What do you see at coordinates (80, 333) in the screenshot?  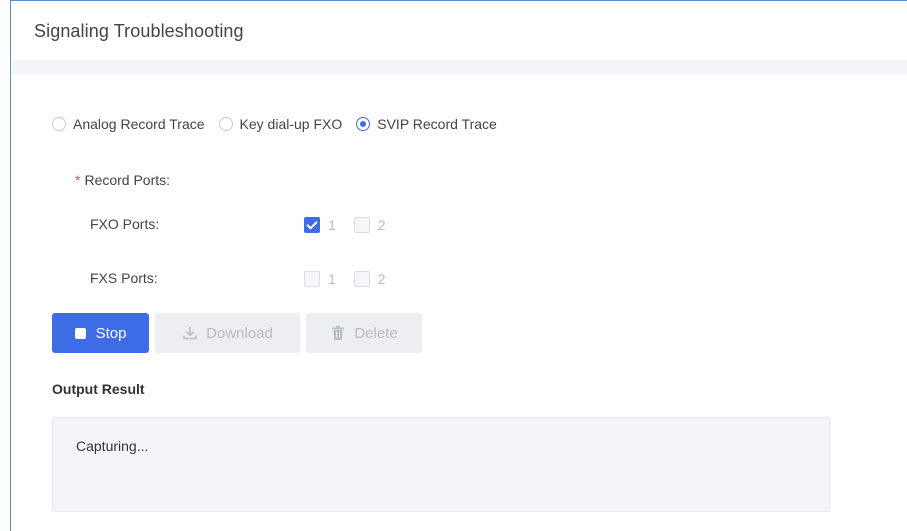 I see `stop-square-icon` at bounding box center [80, 333].